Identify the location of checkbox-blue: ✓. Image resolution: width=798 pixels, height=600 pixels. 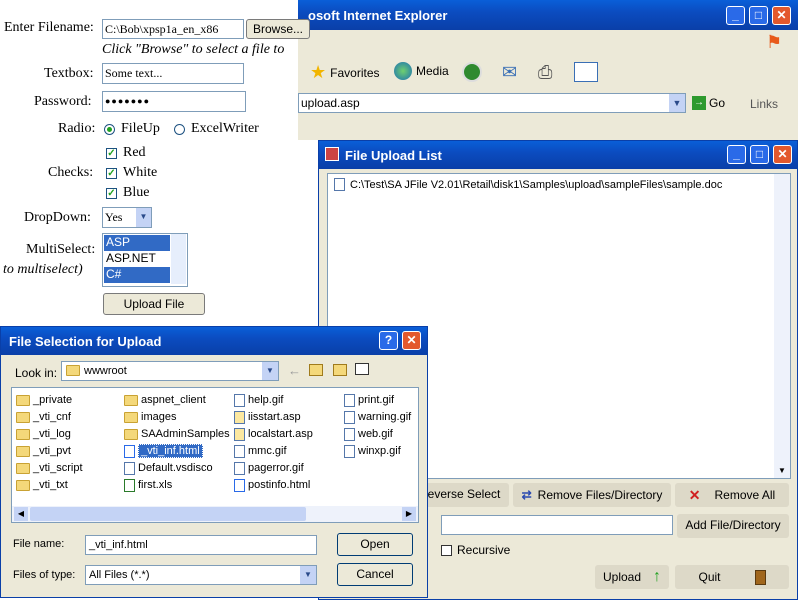
(111, 193).